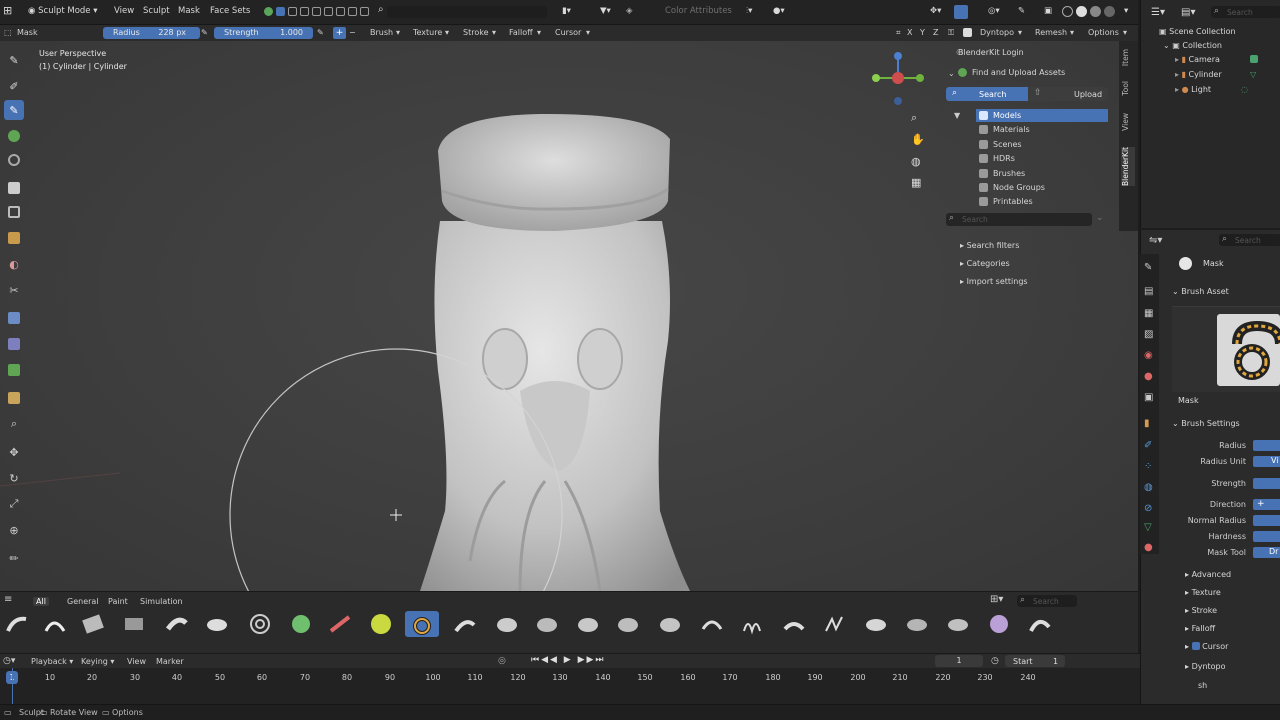 The height and width of the screenshot is (720, 1280). I want to click on cursor-checkbox, so click(1195, 646).